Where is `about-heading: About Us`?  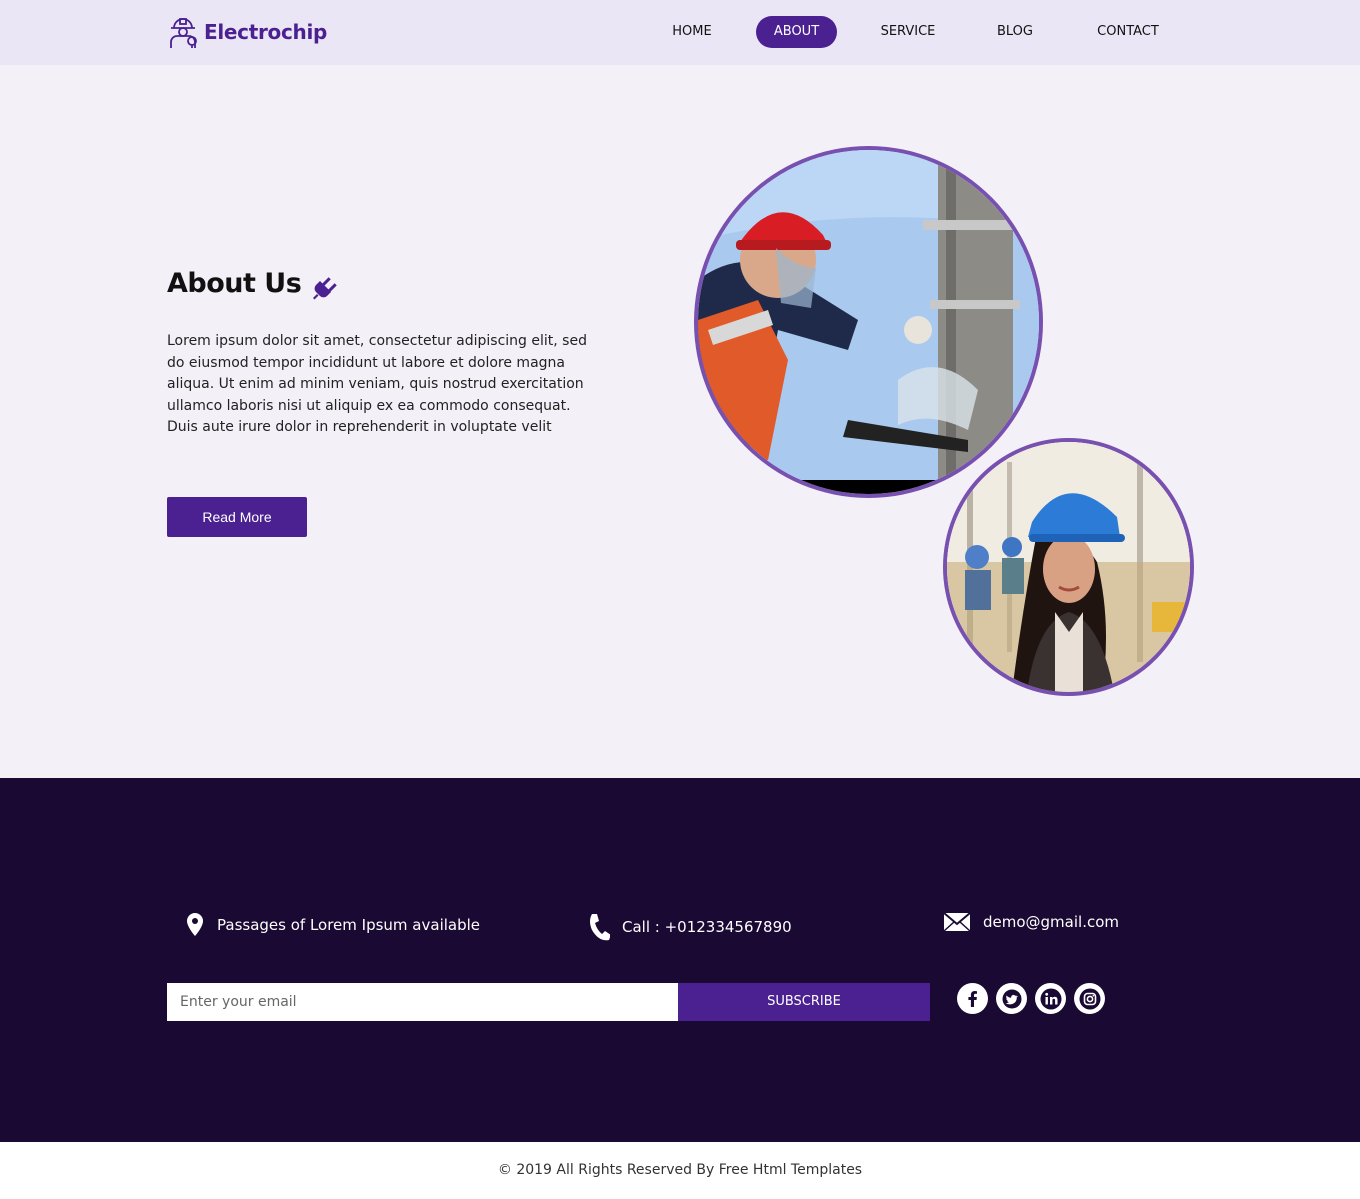 about-heading: About Us is located at coordinates (254, 283).